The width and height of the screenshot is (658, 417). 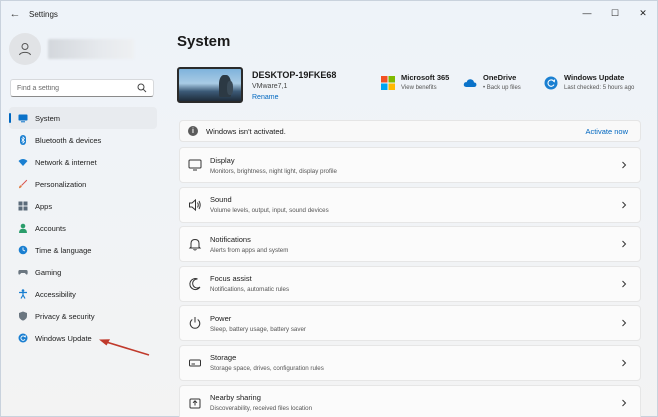 I want to click on quick-link-text: Microsoft 365 View benefits, so click(x=425, y=82).